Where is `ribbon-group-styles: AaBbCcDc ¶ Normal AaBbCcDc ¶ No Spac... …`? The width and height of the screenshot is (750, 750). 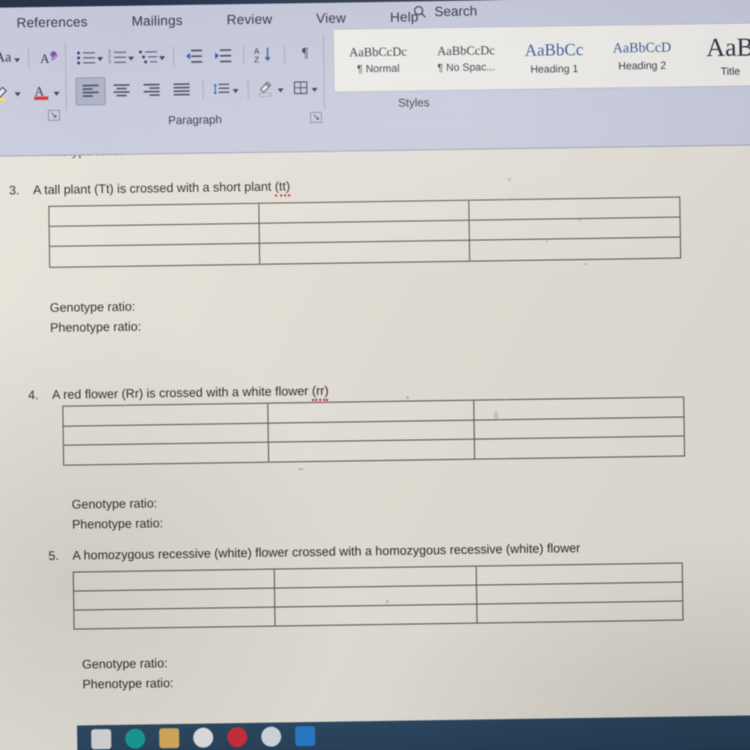 ribbon-group-styles: AaBbCcDc ¶ Normal AaBbCcDc ¶ No Spac... … is located at coordinates (536, 66).